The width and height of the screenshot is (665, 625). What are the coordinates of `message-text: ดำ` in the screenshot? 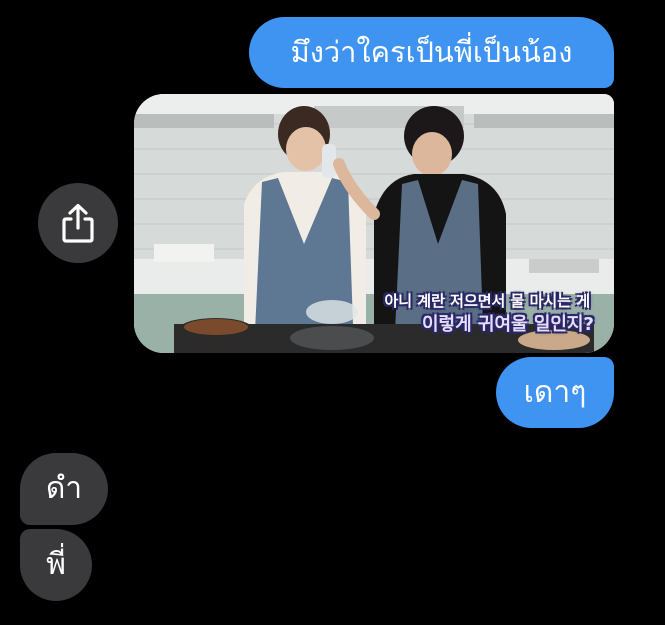 It's located at (64, 488).